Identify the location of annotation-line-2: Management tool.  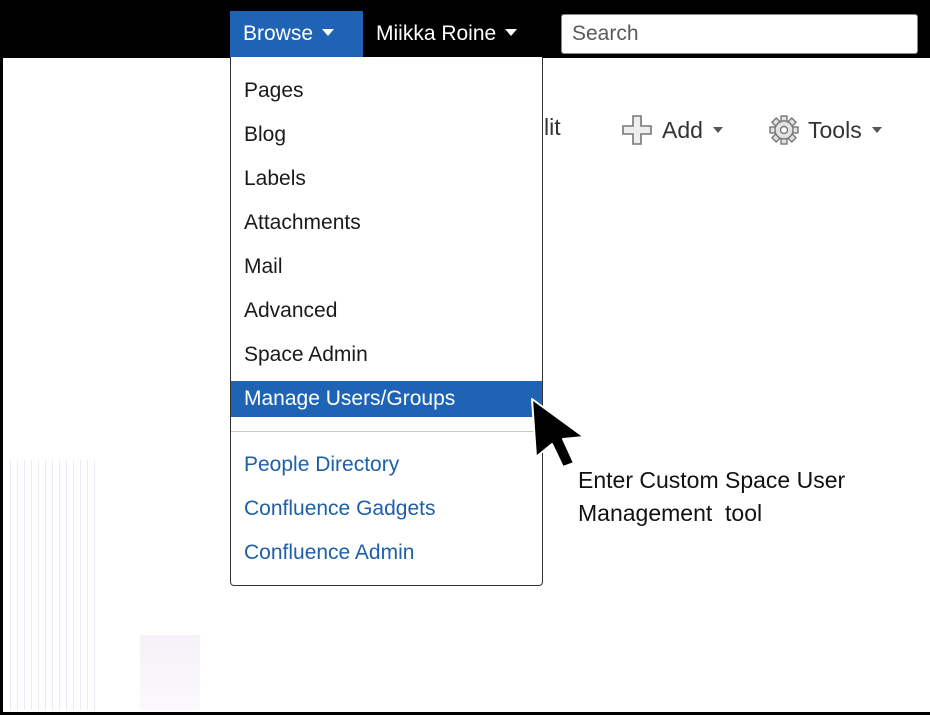
(670, 513).